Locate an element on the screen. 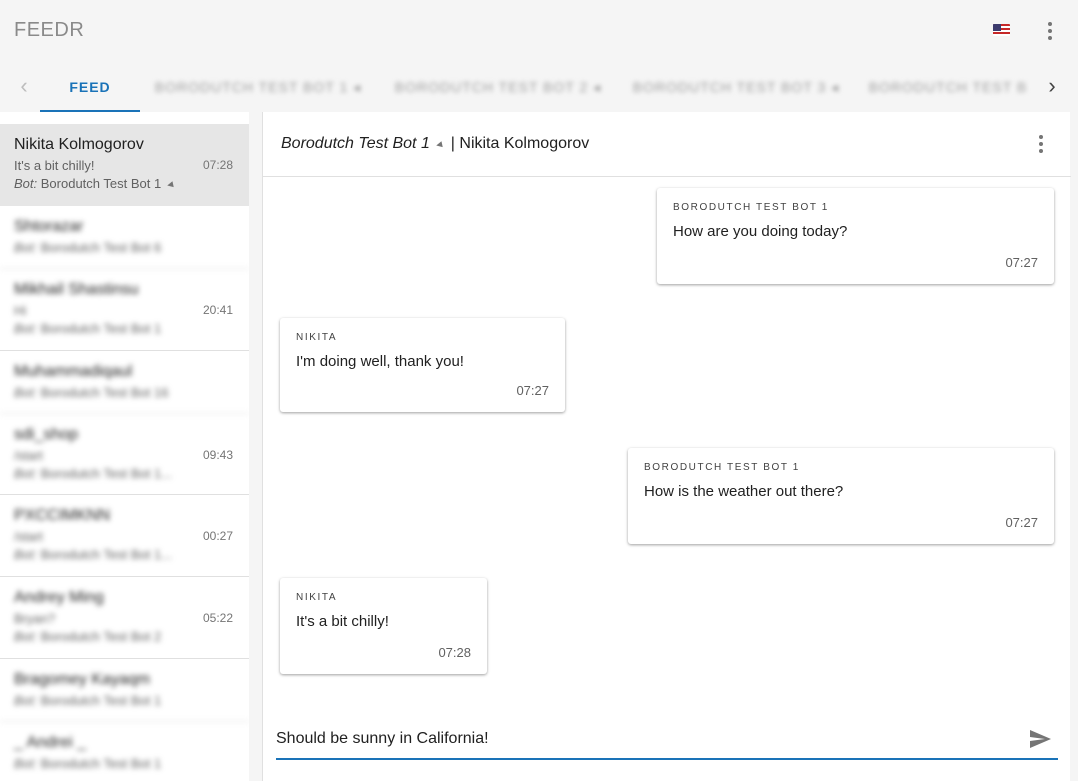 This screenshot has width=1078, height=781. chat-last-message: Bryan? is located at coordinates (35, 618).